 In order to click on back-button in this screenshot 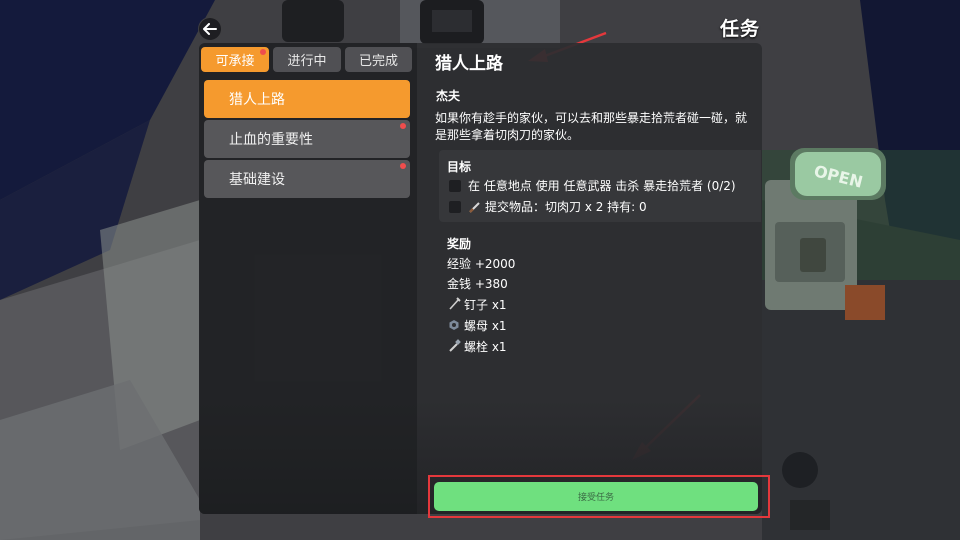, I will do `click(210, 29)`.